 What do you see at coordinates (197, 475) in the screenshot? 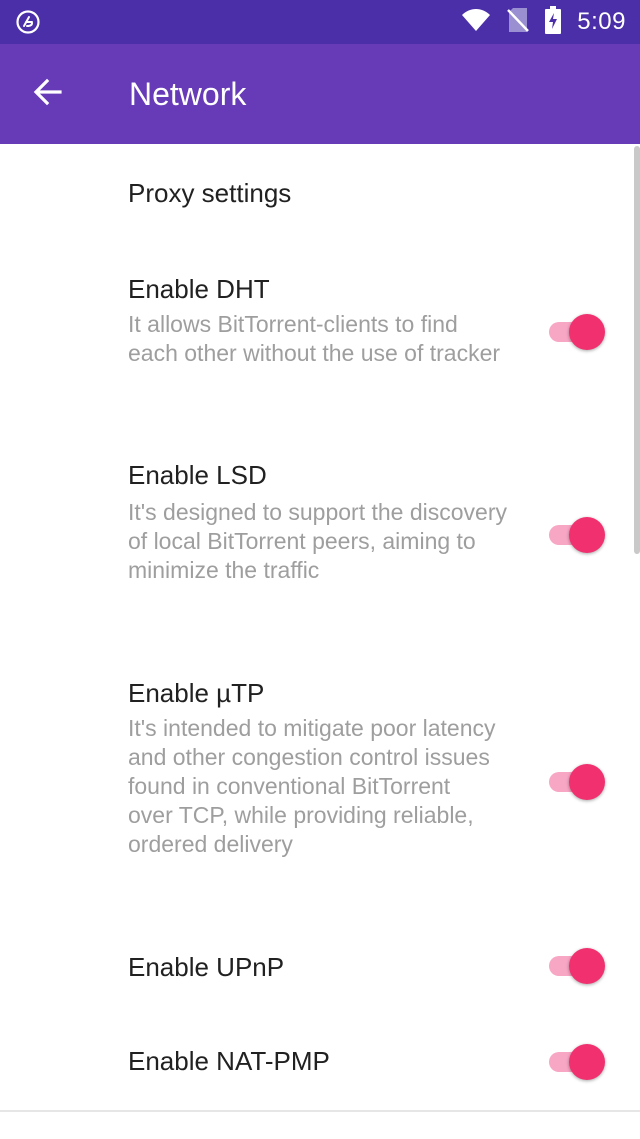
I see `pref-title: Enable LSD` at bounding box center [197, 475].